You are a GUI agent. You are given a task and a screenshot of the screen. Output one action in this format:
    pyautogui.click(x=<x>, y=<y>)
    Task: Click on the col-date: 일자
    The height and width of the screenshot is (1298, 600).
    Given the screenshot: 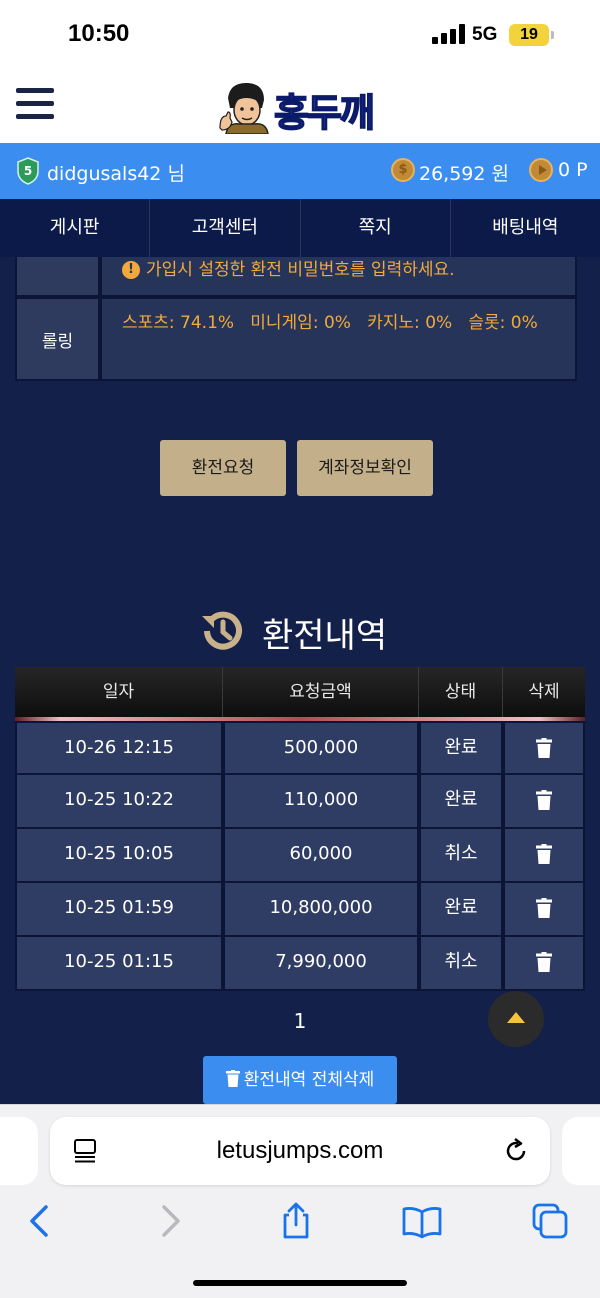 What is the action you would take?
    pyautogui.click(x=119, y=694)
    